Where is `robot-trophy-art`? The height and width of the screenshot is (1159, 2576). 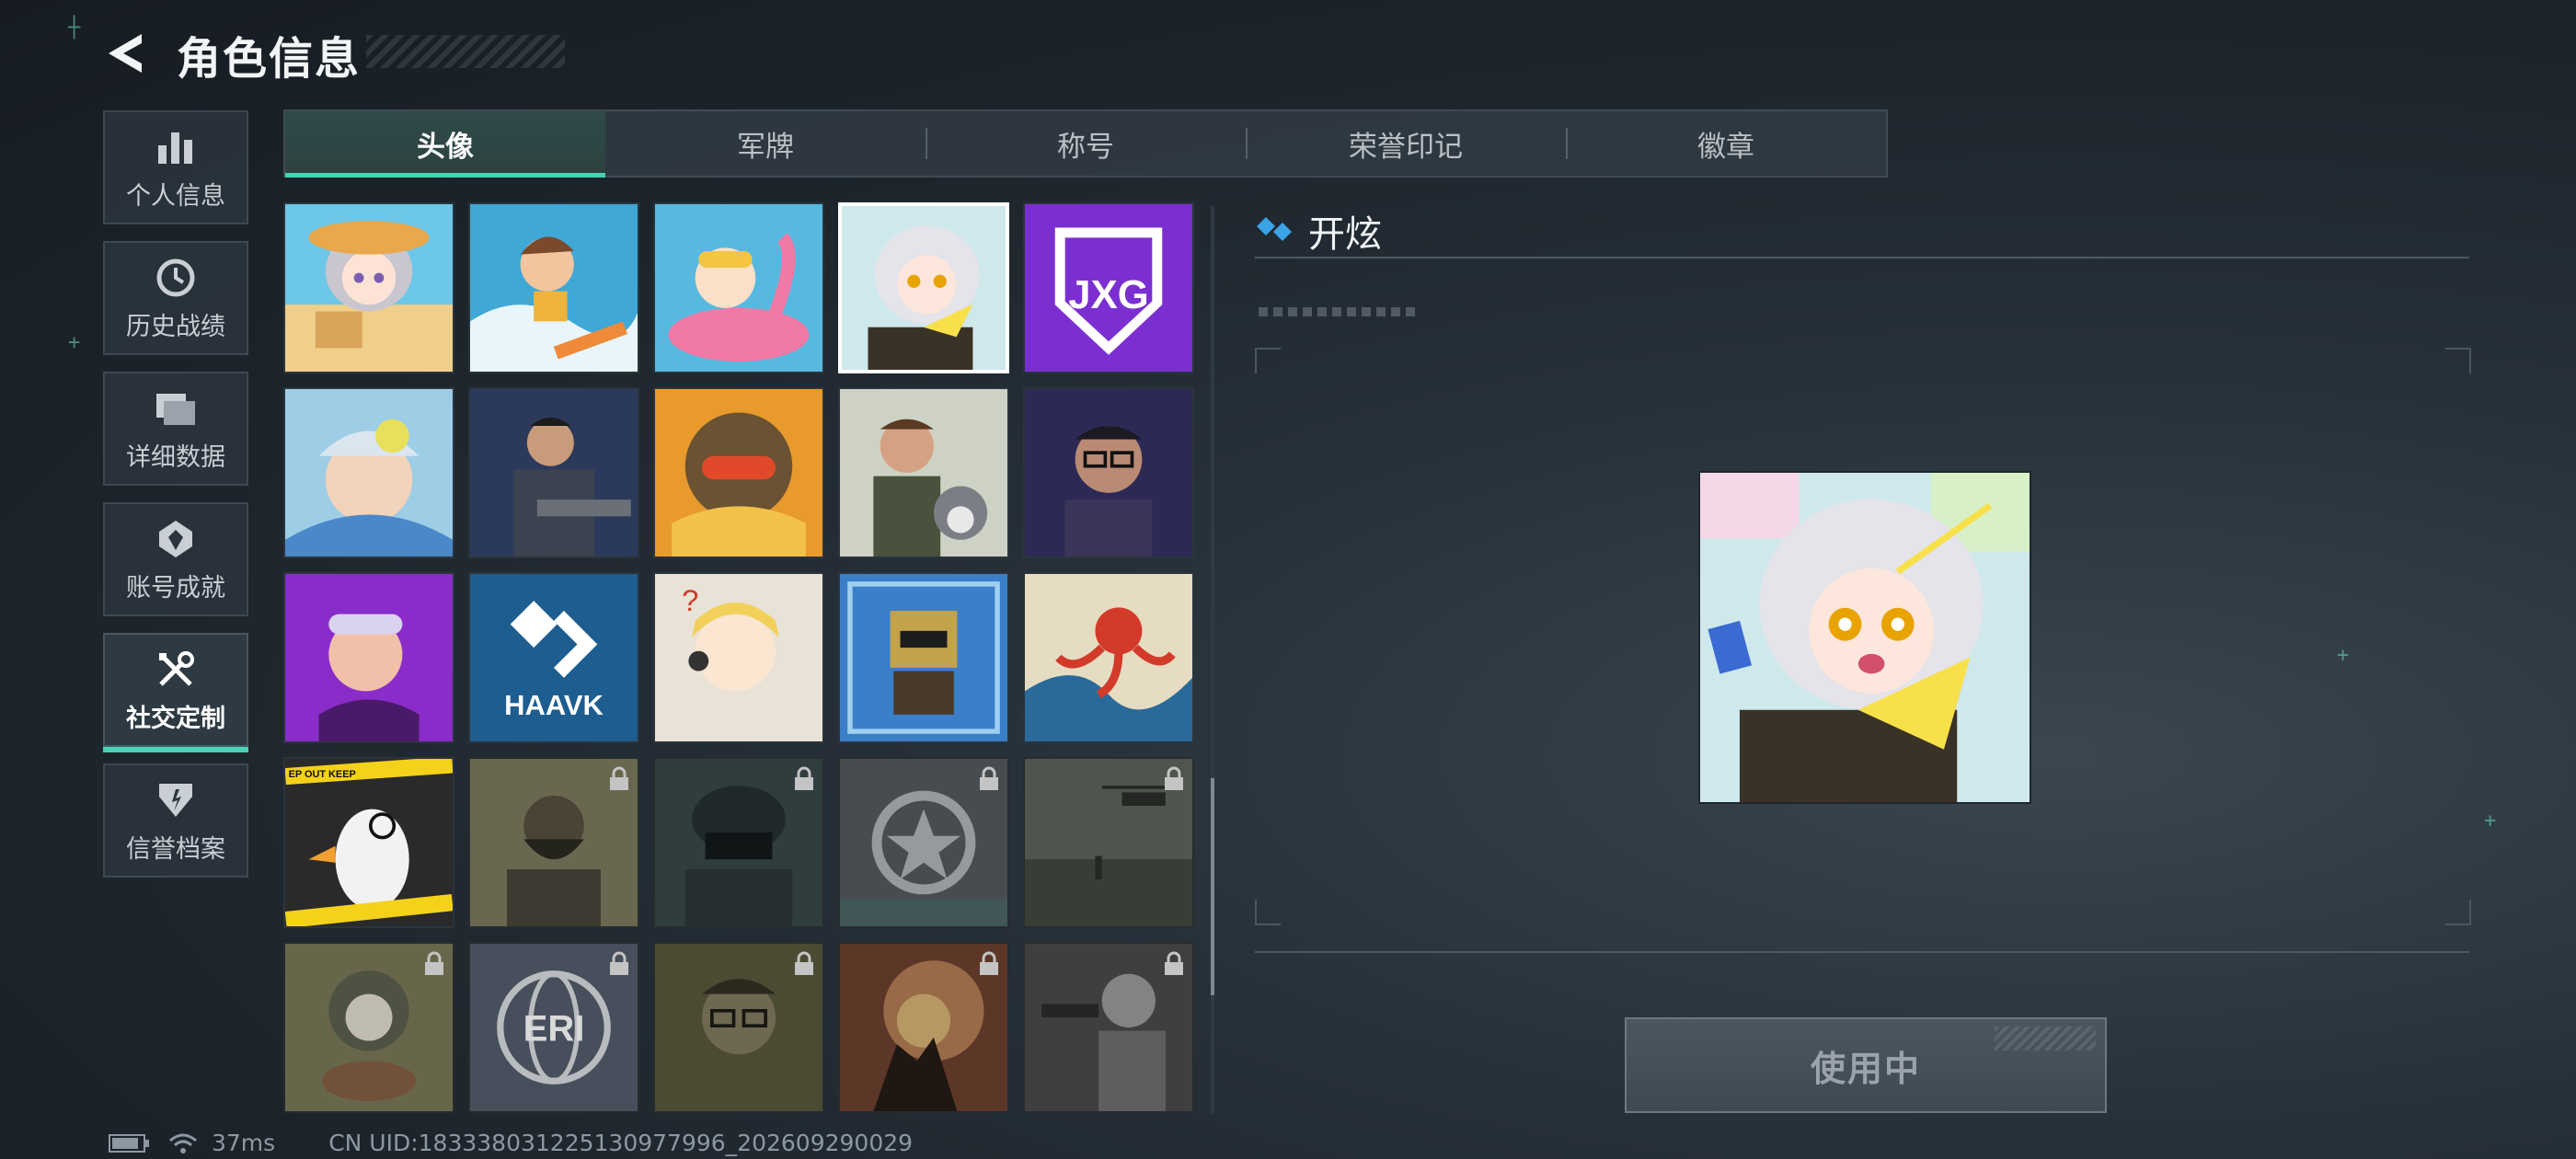
robot-trophy-art is located at coordinates (923, 657).